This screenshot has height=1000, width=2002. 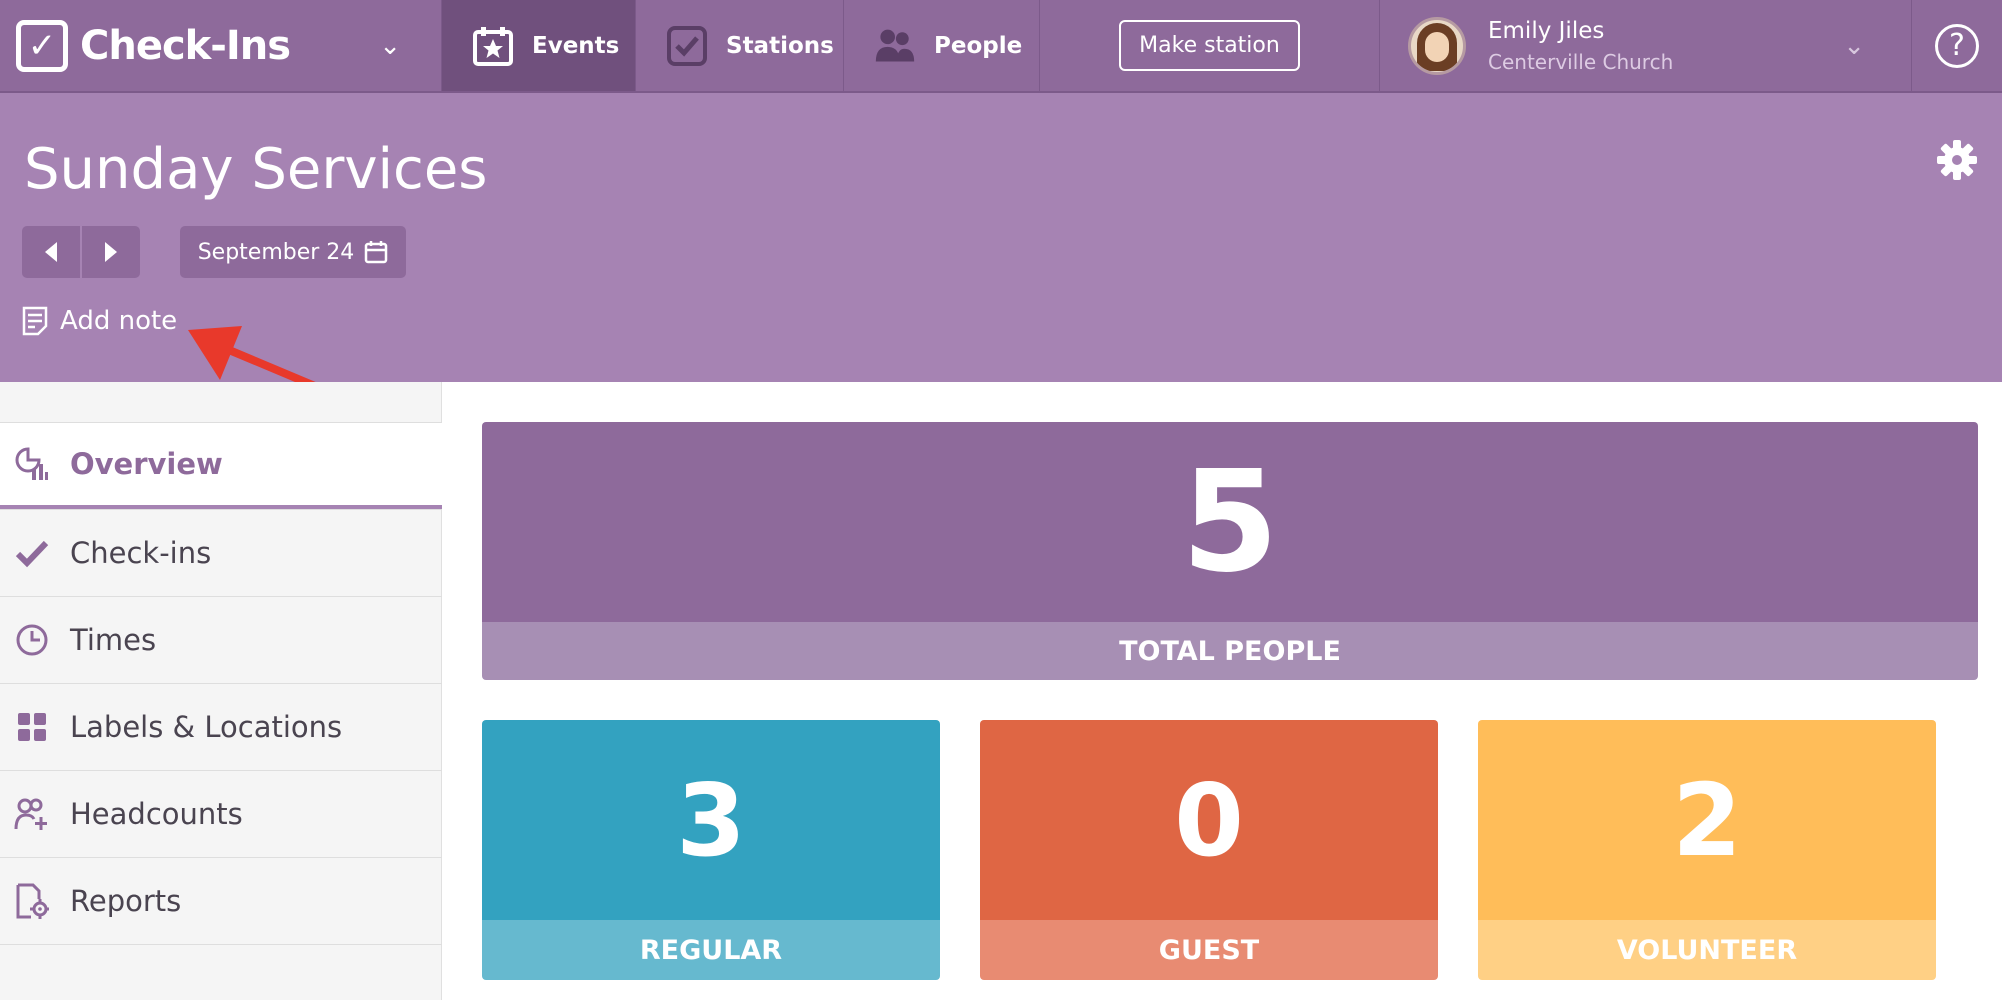 I want to click on calendar-icon, so click(x=376, y=252).